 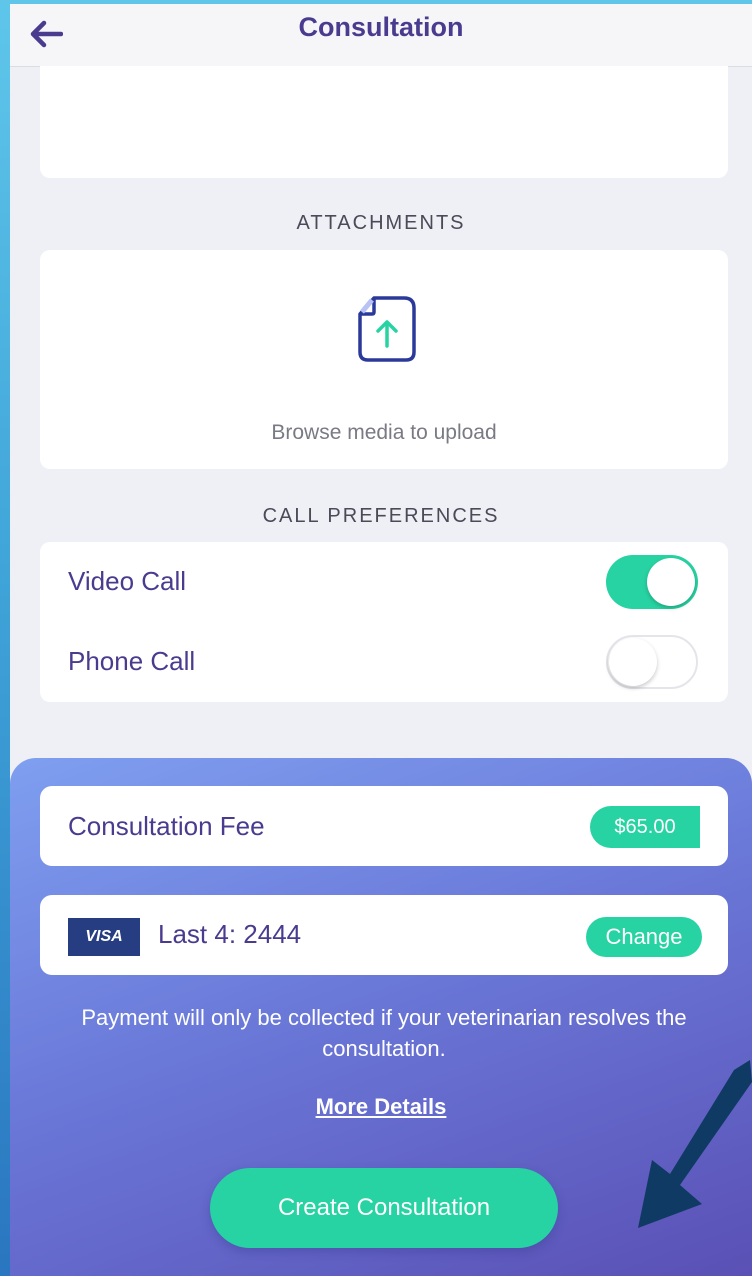 What do you see at coordinates (384, 826) in the screenshot?
I see `consultation-fee-card: Consultation Fee $65.00` at bounding box center [384, 826].